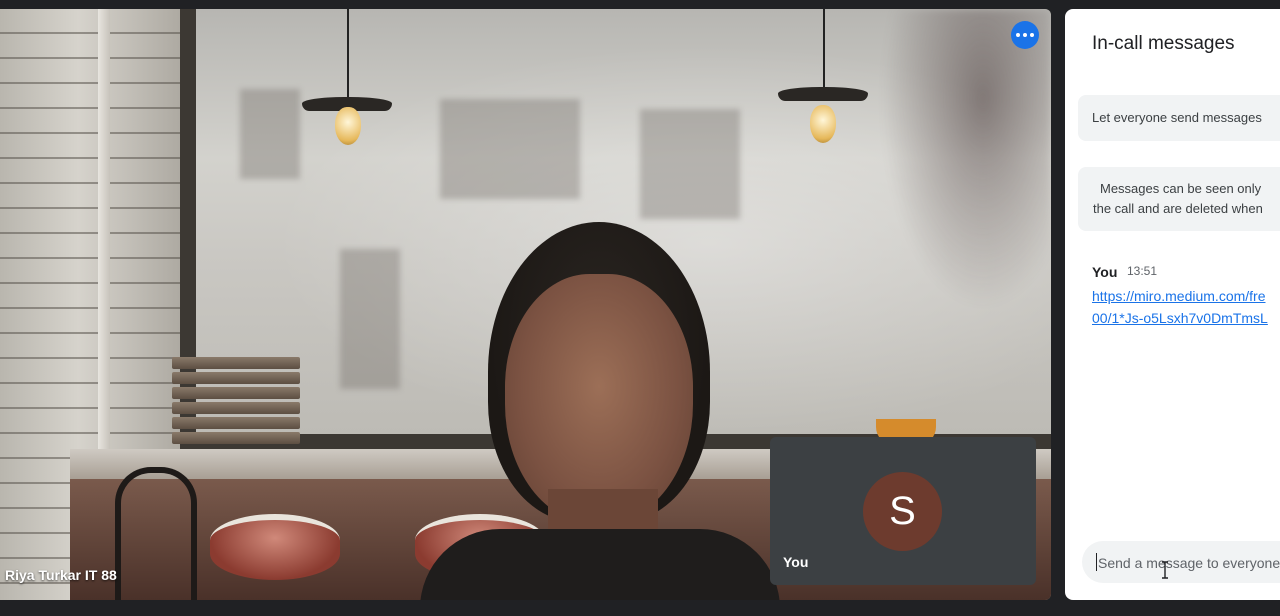 The height and width of the screenshot is (616, 1280). I want to click on send-messages-toggle-label: Let everyone send messages, so click(1177, 117).